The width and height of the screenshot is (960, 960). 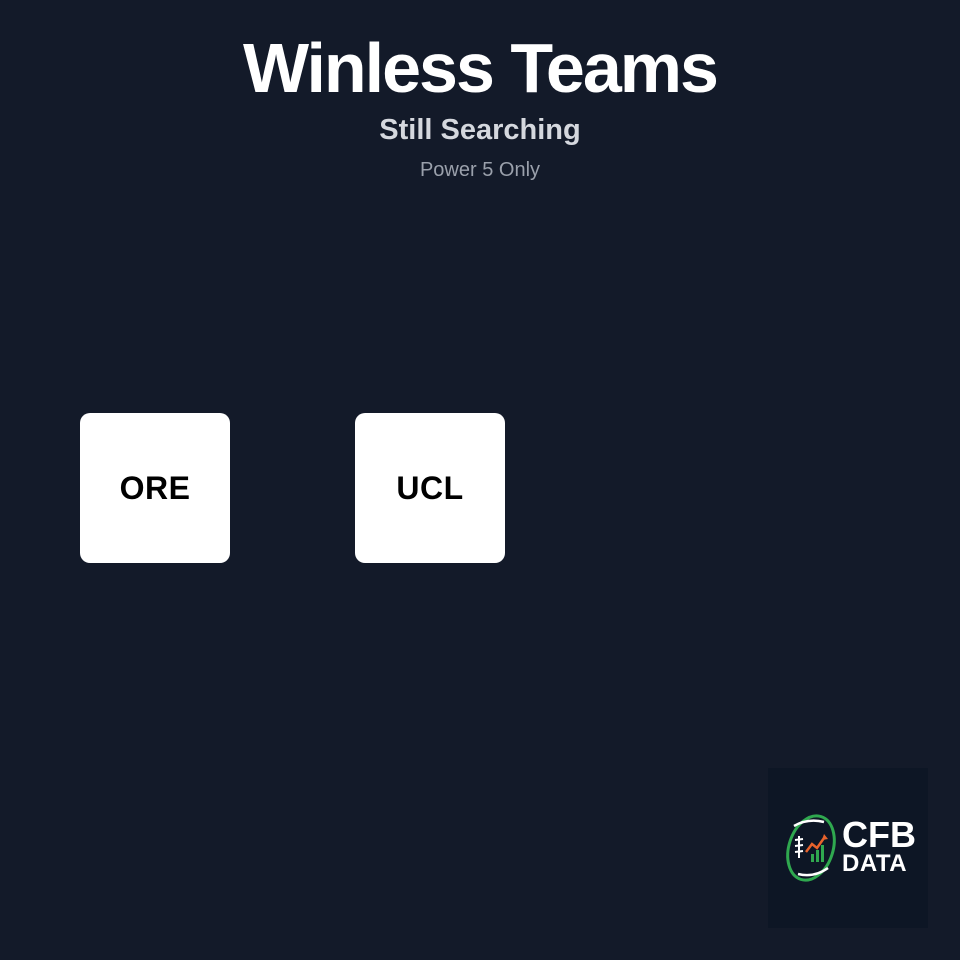 I want to click on team-card-ucl: UCL, so click(x=430, y=488).